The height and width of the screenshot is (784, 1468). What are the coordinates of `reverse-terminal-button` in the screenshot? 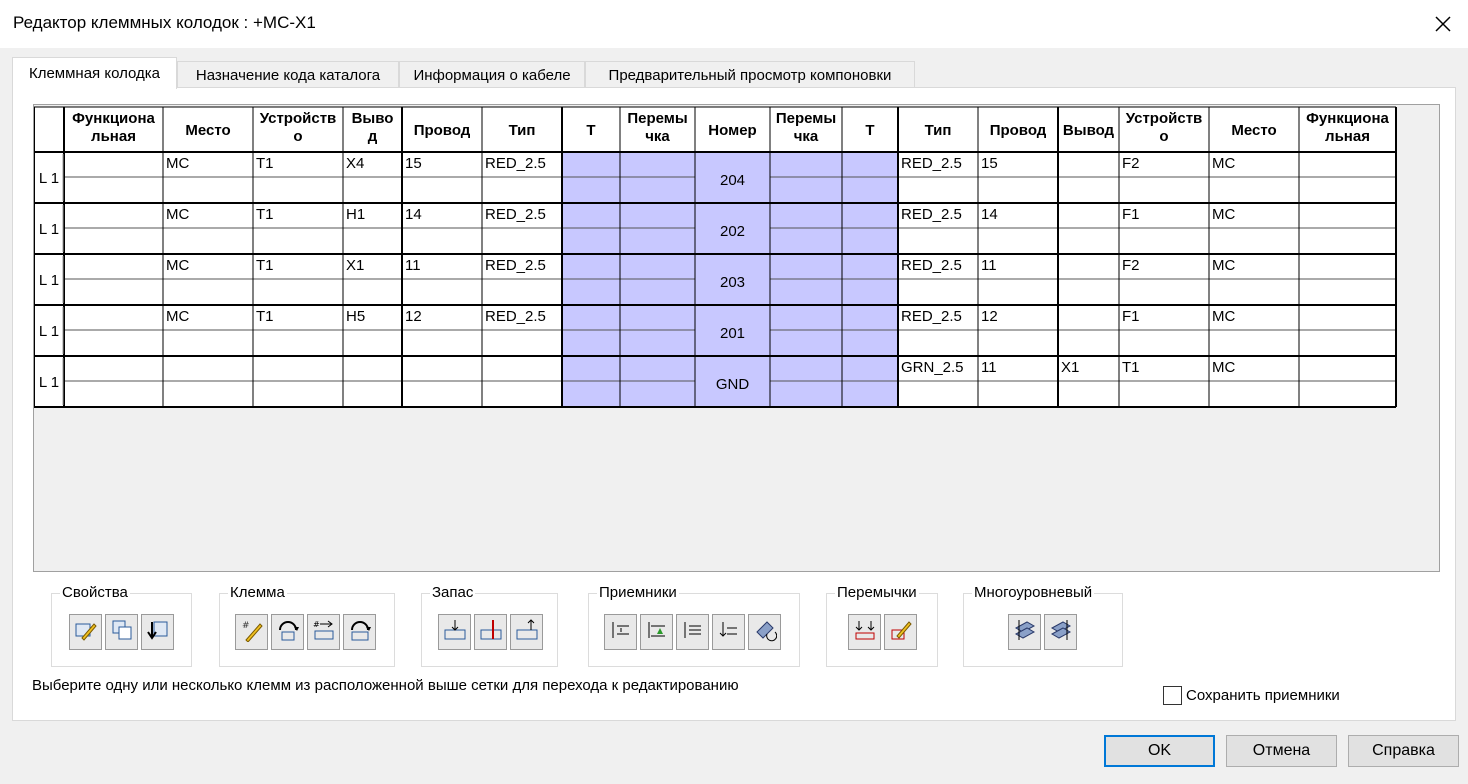 It's located at (359, 632).